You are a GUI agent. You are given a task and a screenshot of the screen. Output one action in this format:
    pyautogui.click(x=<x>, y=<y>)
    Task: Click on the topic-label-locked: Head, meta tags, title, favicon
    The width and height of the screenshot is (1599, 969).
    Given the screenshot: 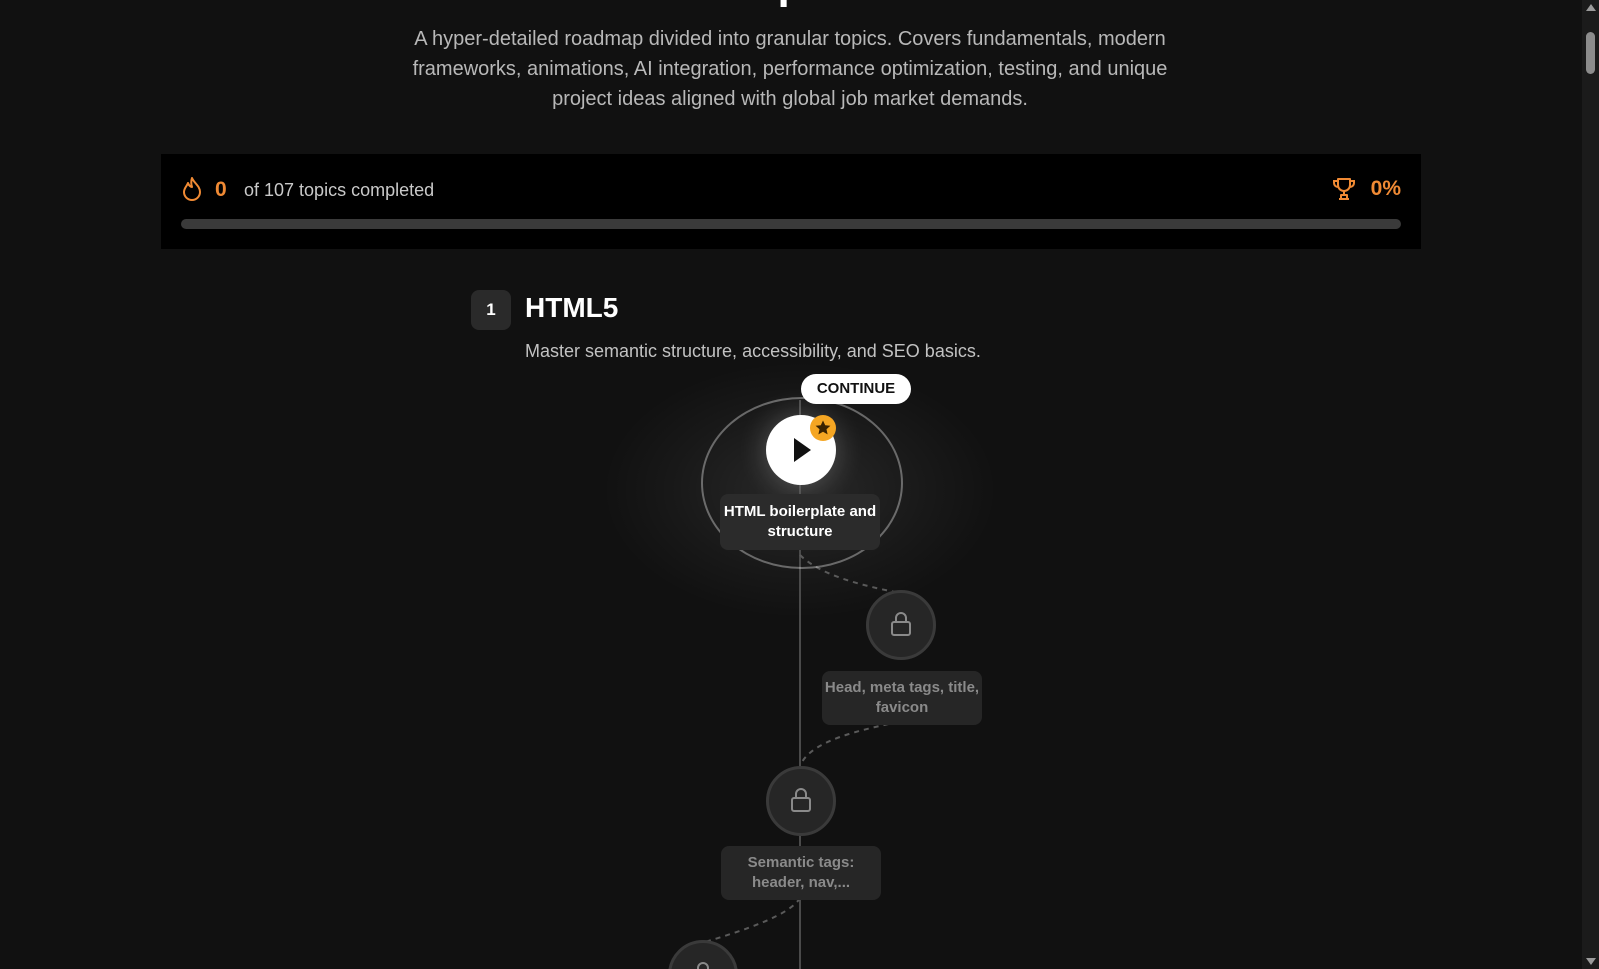 What is the action you would take?
    pyautogui.click(x=902, y=698)
    